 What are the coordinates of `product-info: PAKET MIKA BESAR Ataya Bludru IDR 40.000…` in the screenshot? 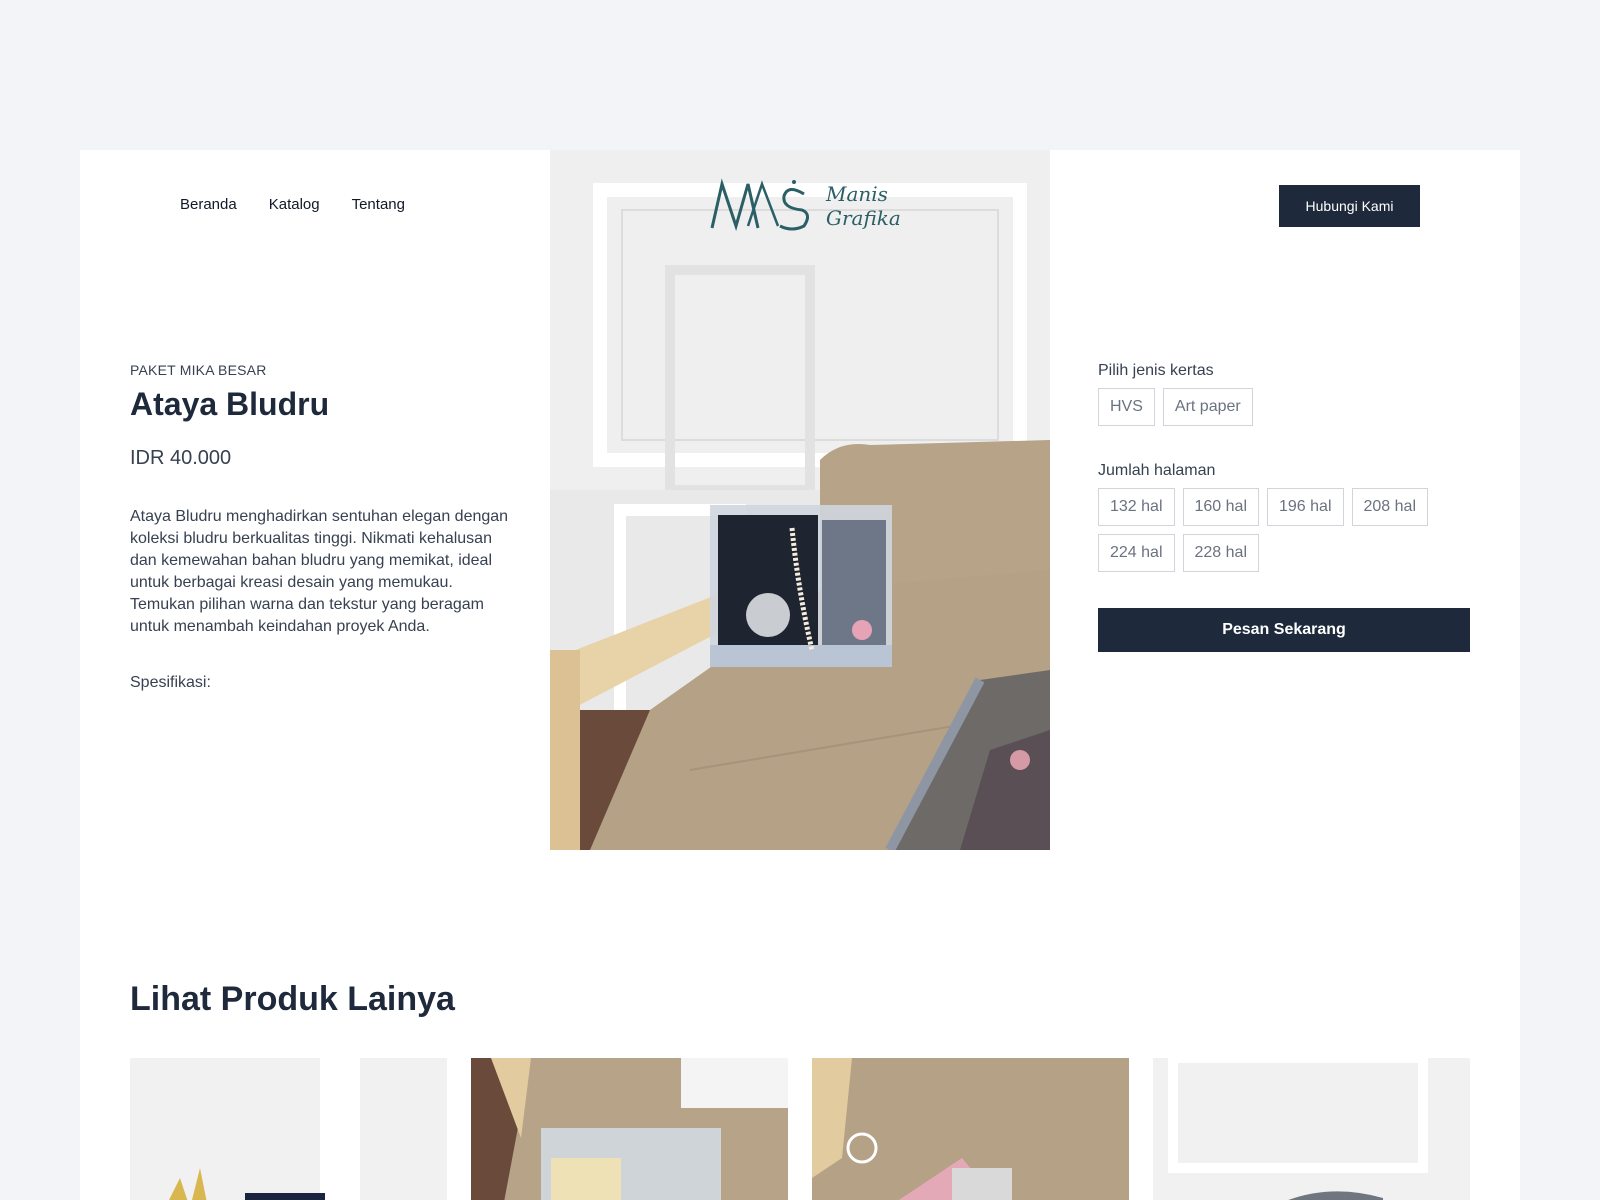 It's located at (320, 527).